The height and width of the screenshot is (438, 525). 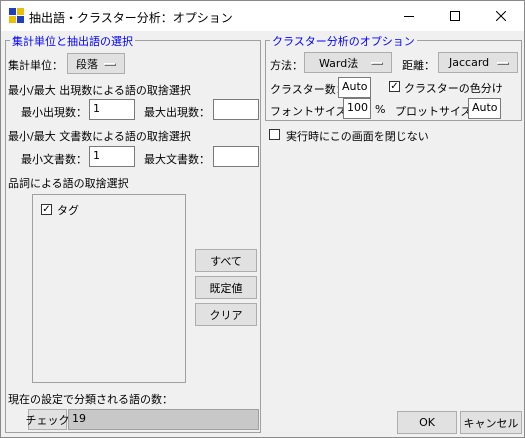 What do you see at coordinates (274, 134) in the screenshot?
I see `keep-open-checkbox` at bounding box center [274, 134].